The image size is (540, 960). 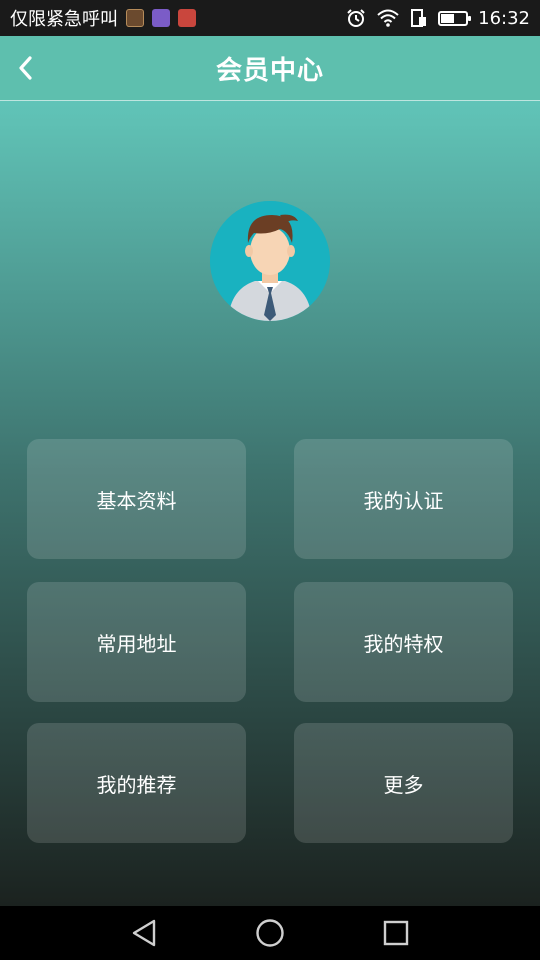 I want to click on user-avatar-icon, so click(x=270, y=261).